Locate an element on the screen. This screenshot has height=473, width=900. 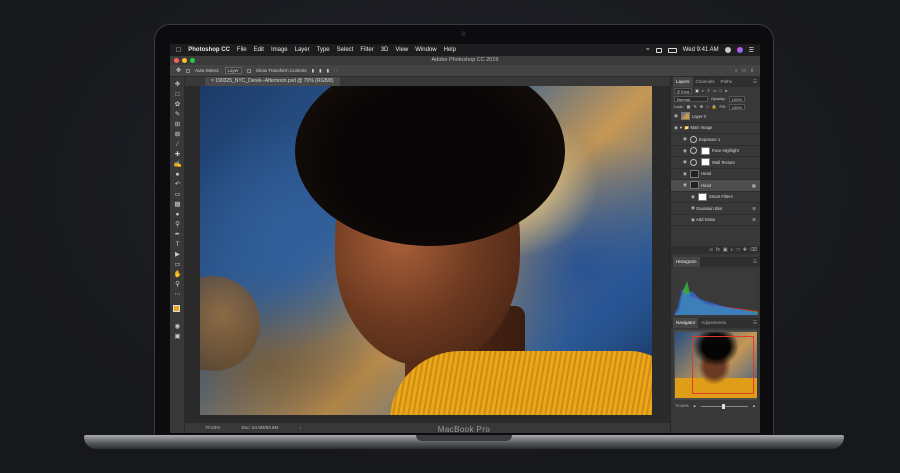
tab-navigator: Navigator is located at coordinates (686, 323).